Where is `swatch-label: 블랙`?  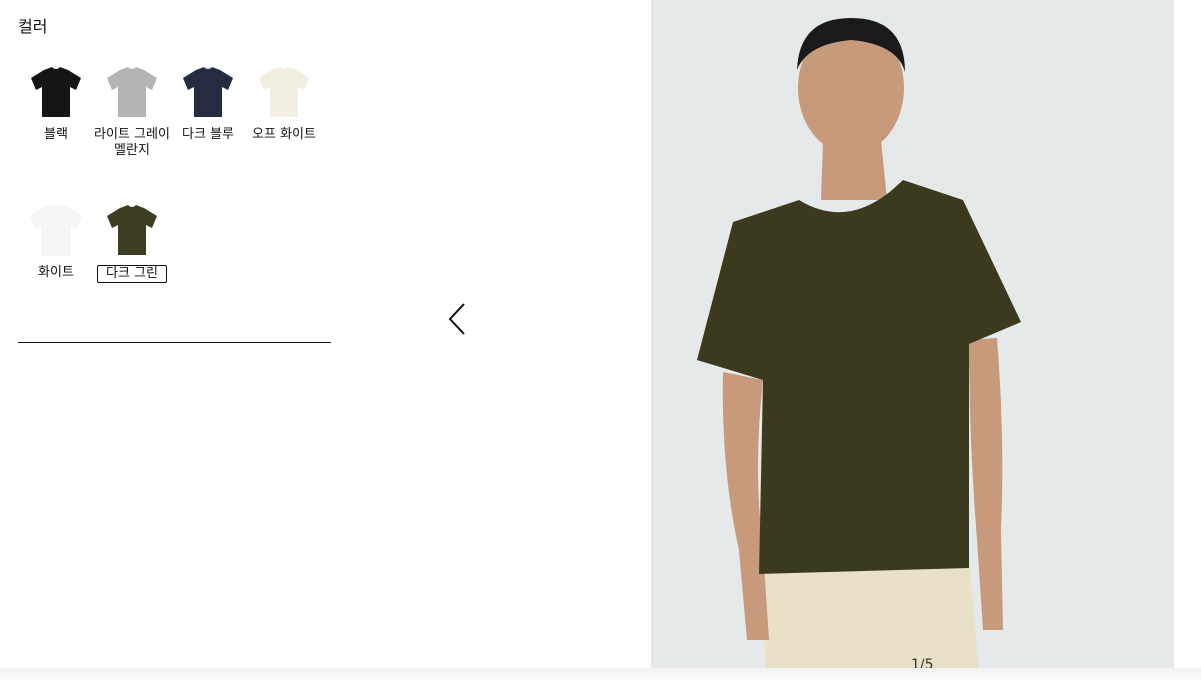 swatch-label: 블랙 is located at coordinates (56, 134).